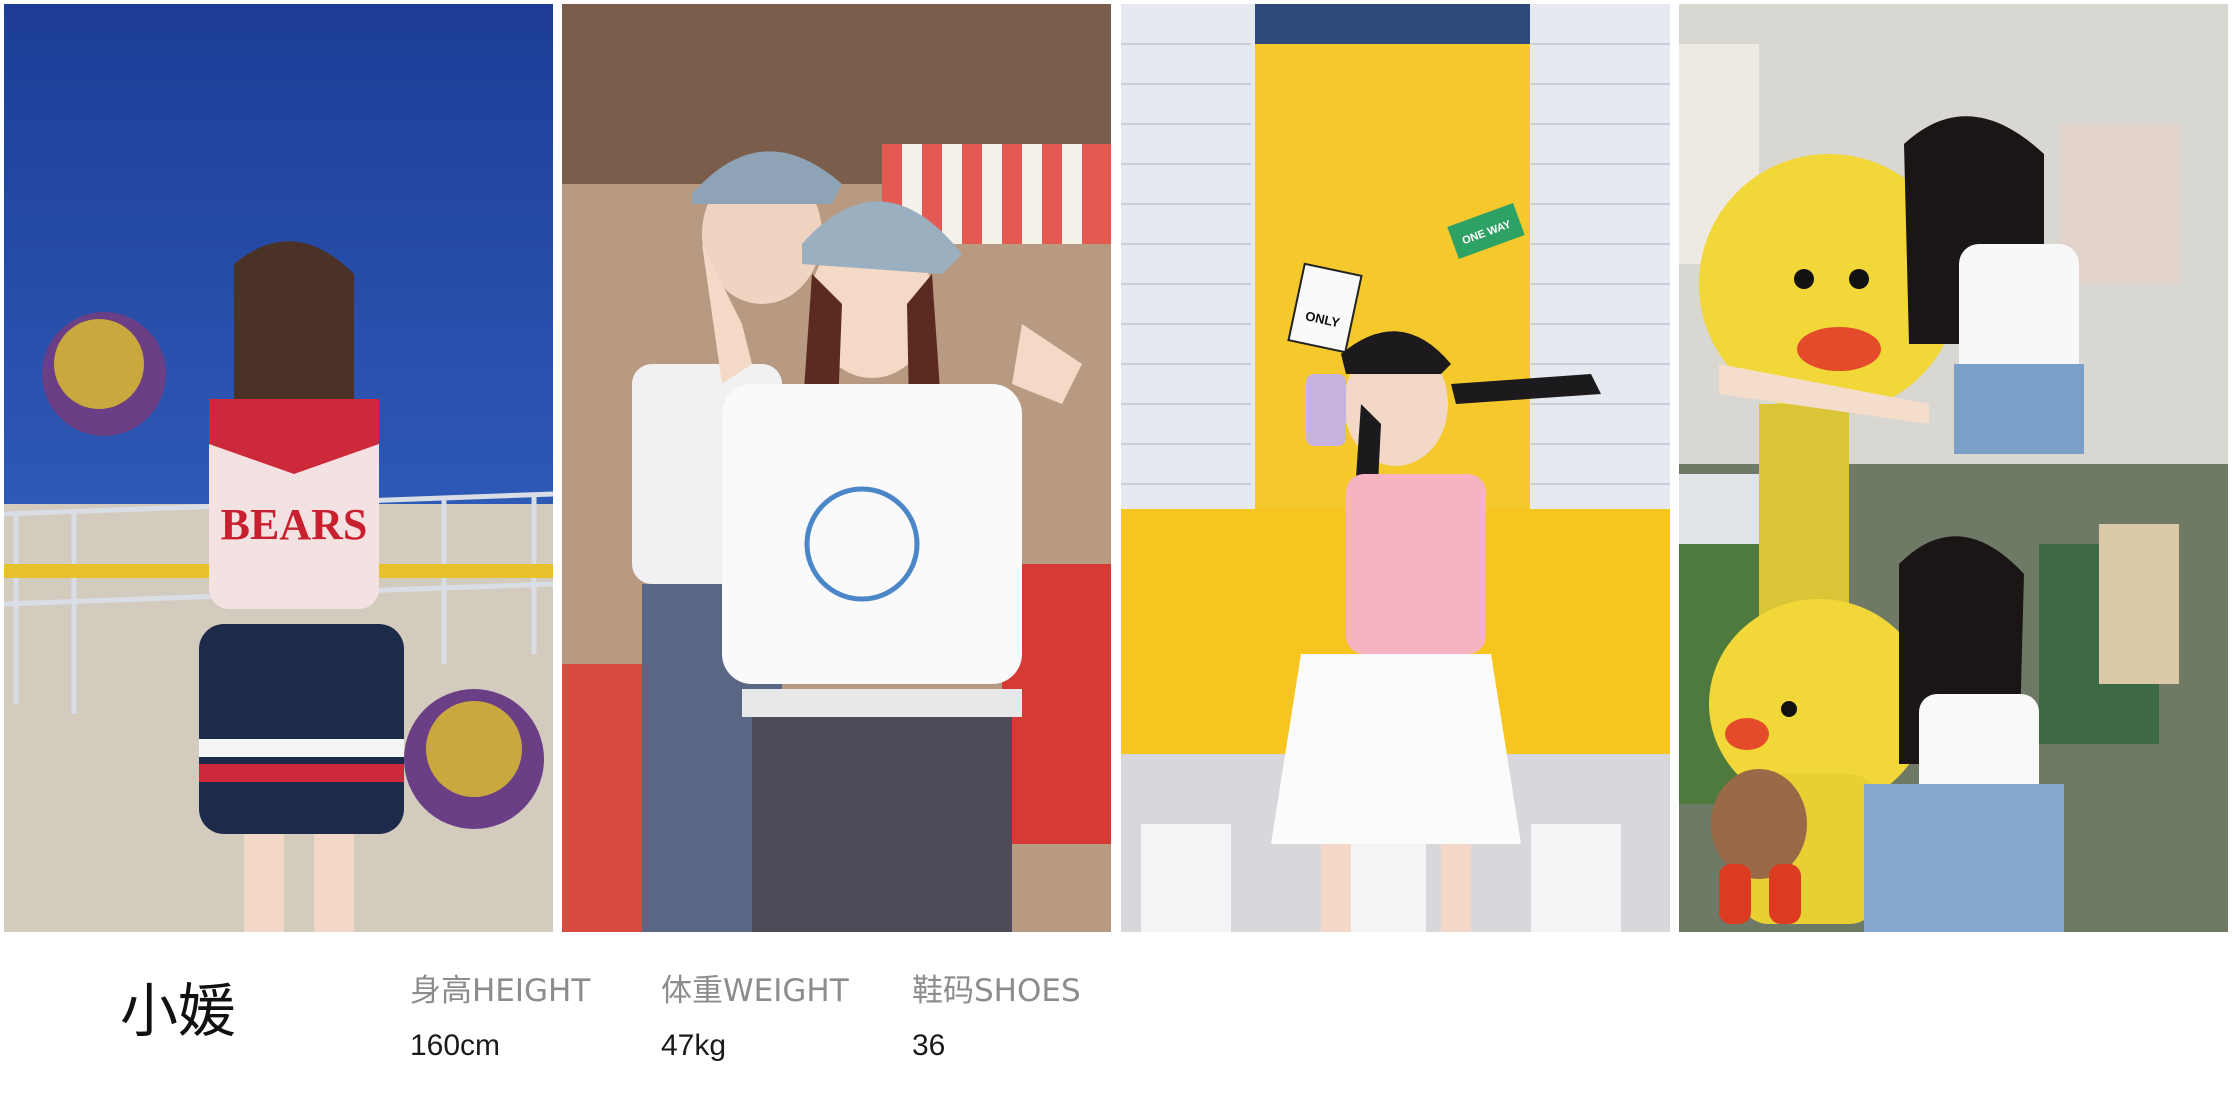 This screenshot has width=2232, height=1116. I want to click on weight-value: 47kg, so click(694, 1045).